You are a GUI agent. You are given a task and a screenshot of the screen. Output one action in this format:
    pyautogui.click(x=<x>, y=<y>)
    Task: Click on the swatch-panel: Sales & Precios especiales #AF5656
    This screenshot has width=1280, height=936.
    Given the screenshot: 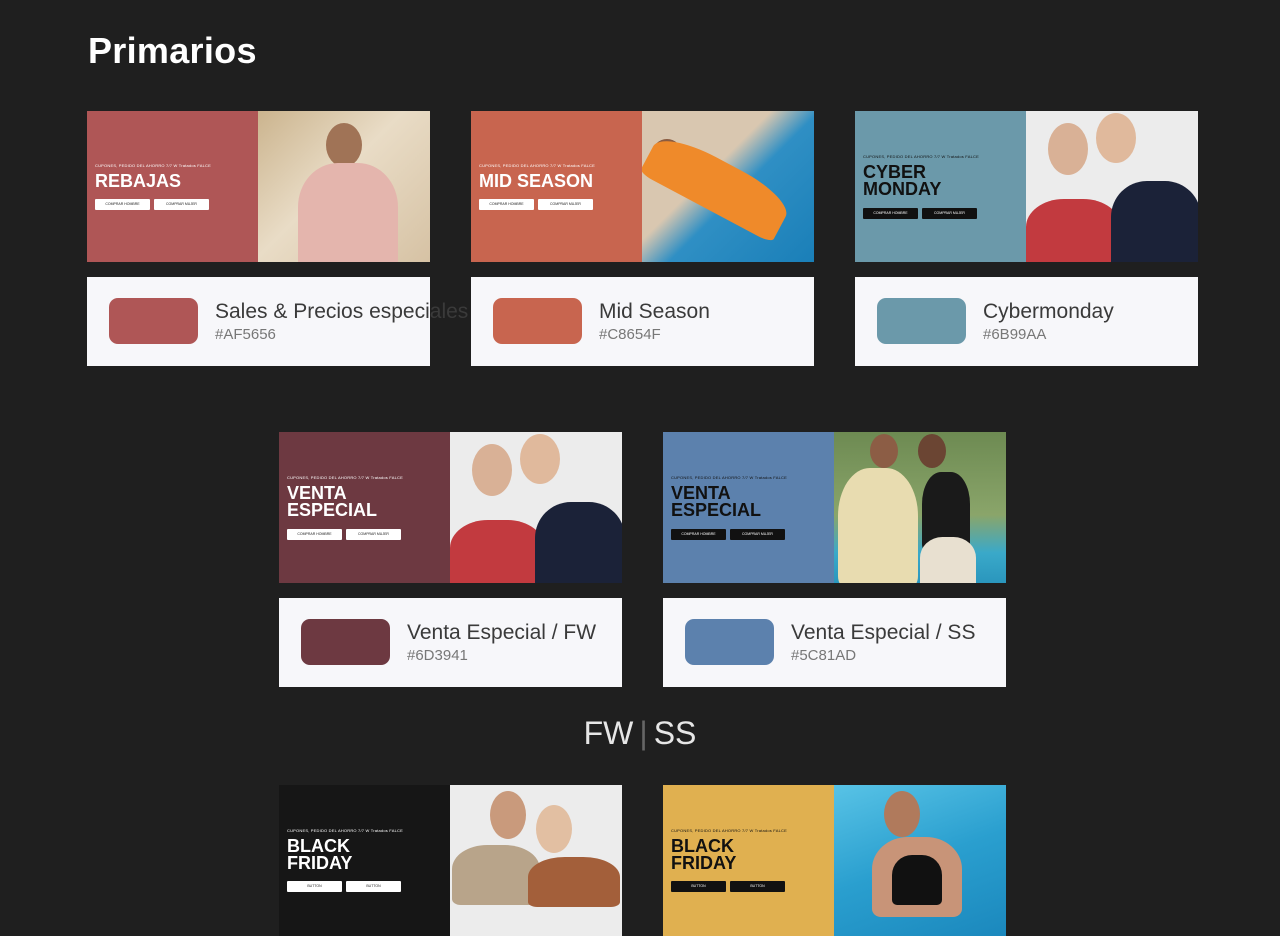 What is the action you would take?
    pyautogui.click(x=277, y=321)
    